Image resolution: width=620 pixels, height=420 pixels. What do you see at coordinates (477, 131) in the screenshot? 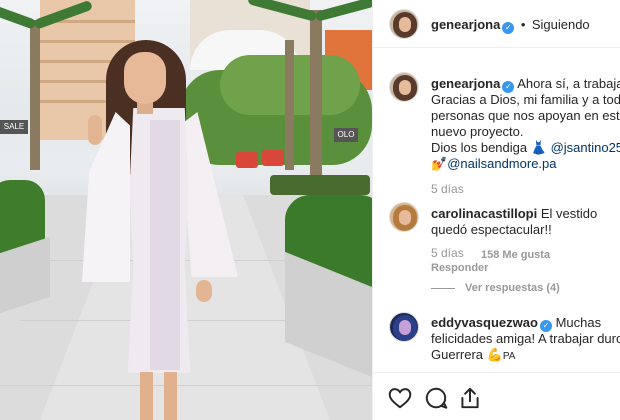
I see `caption-line-4: nuevo proyecto.` at bounding box center [477, 131].